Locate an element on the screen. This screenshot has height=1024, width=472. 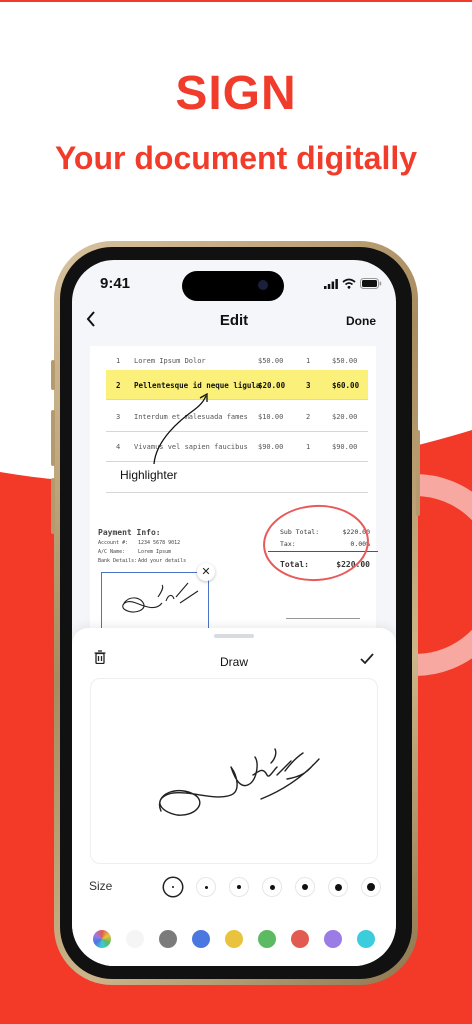
size-label: Size is located at coordinates (101, 886).